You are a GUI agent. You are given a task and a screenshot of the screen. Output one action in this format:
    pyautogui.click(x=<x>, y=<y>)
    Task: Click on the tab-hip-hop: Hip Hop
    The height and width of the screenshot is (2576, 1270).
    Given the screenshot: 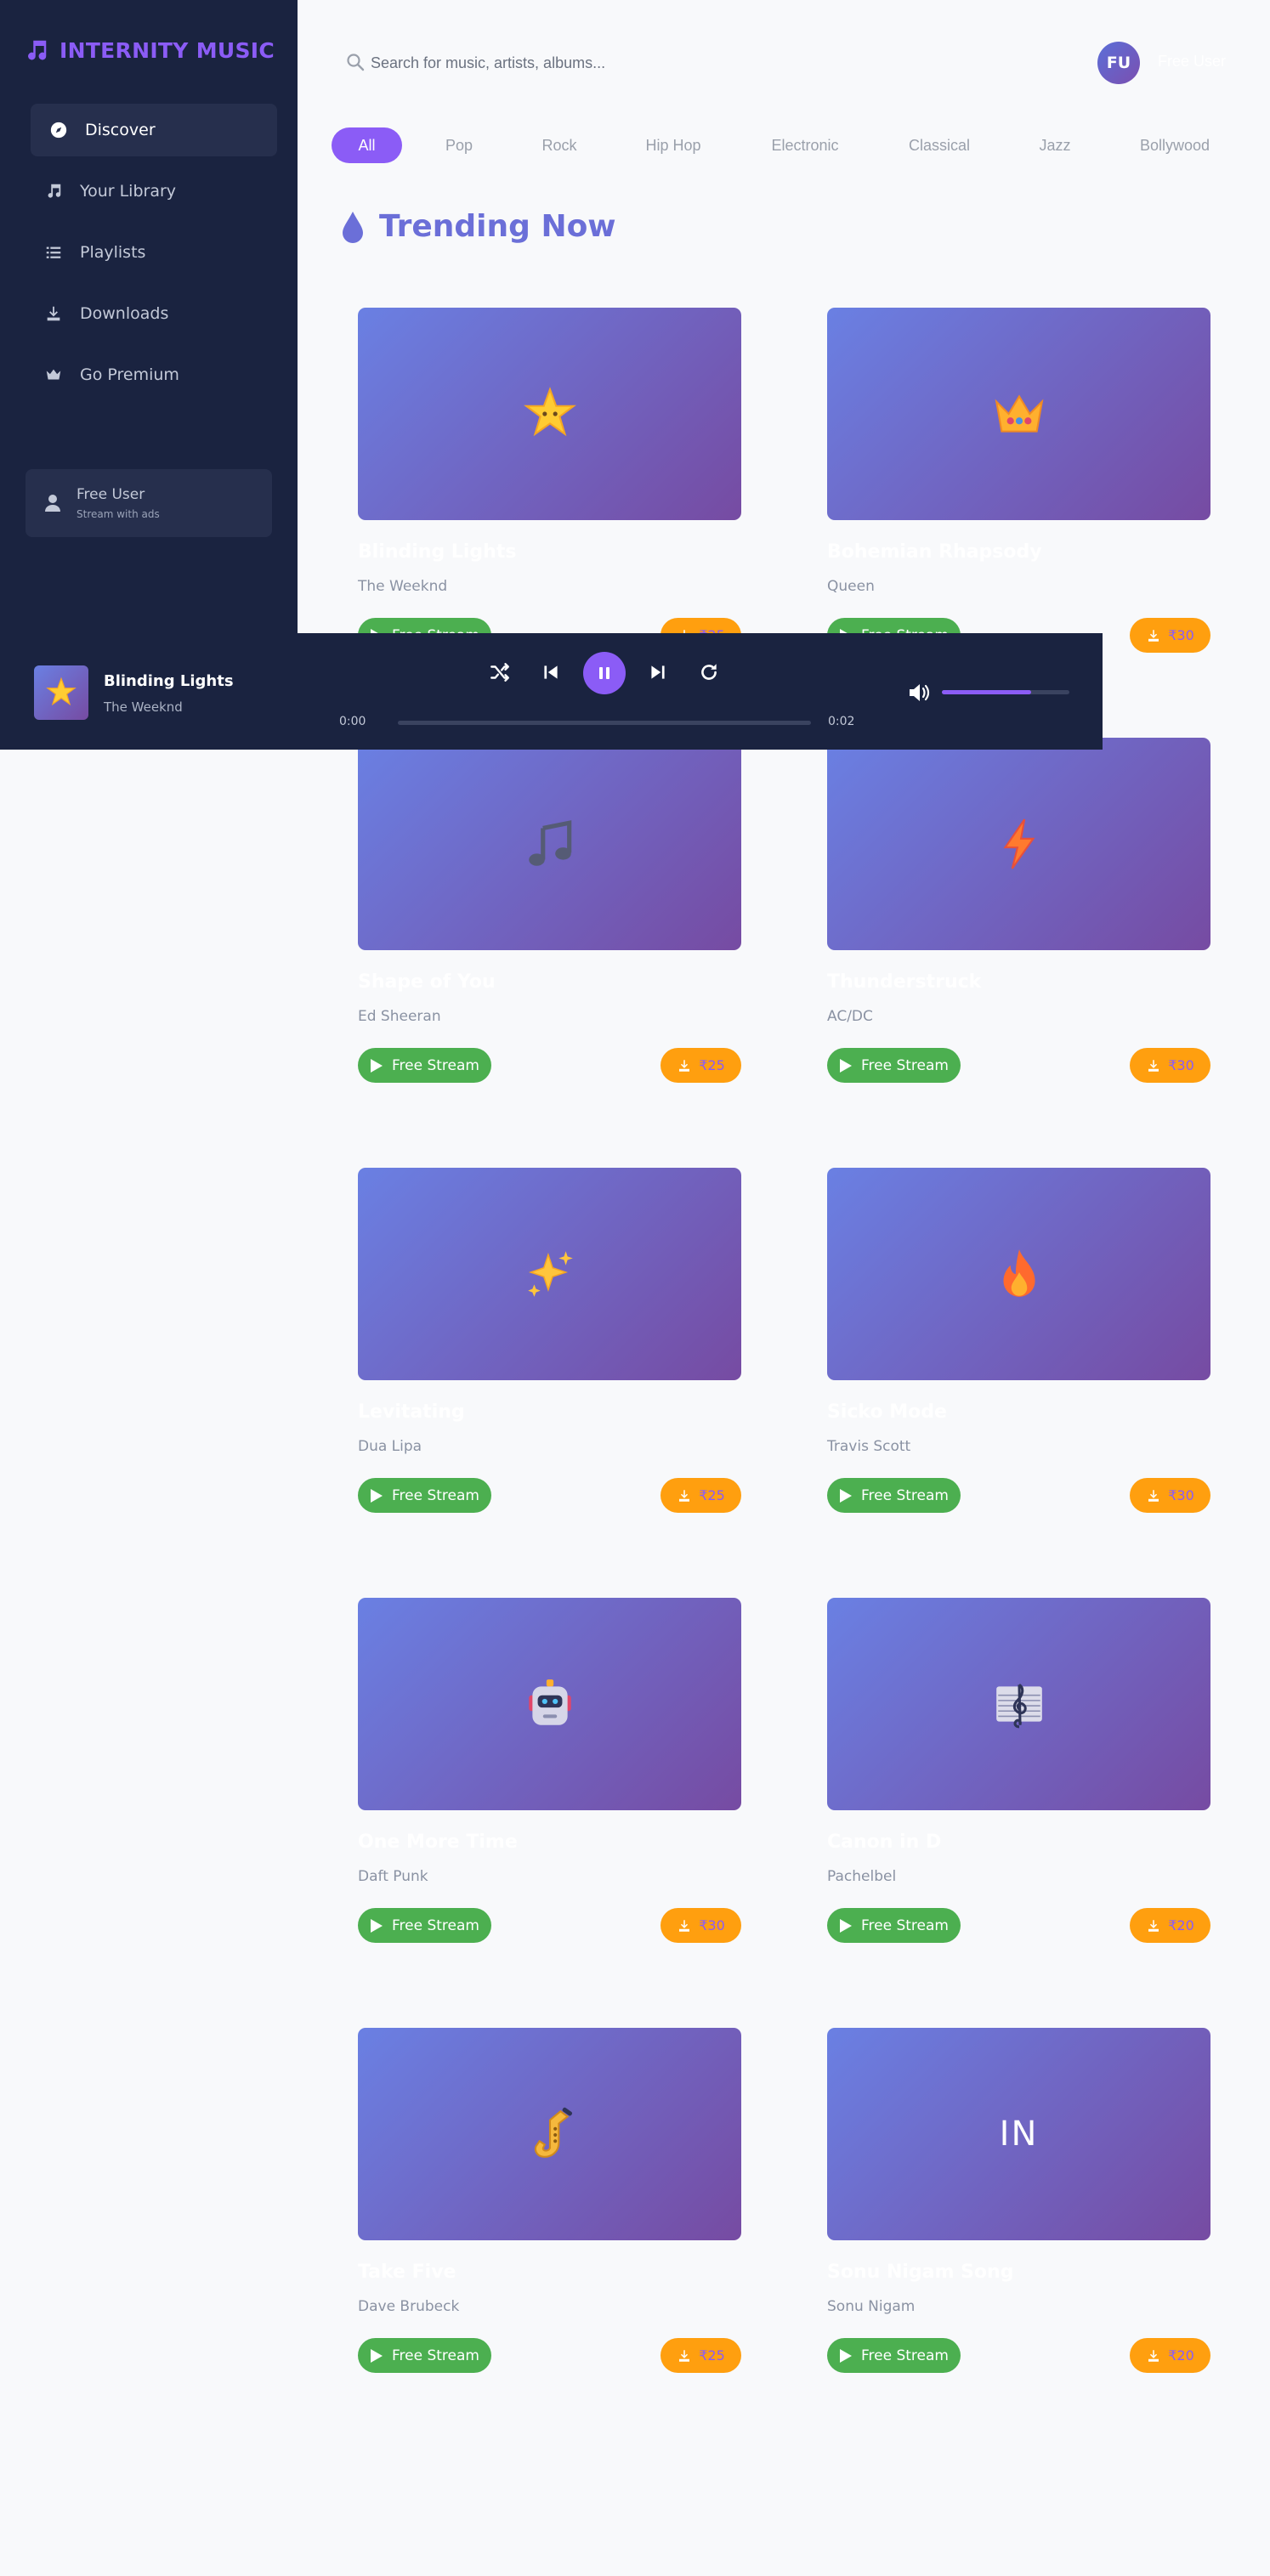 What is the action you would take?
    pyautogui.click(x=673, y=145)
    